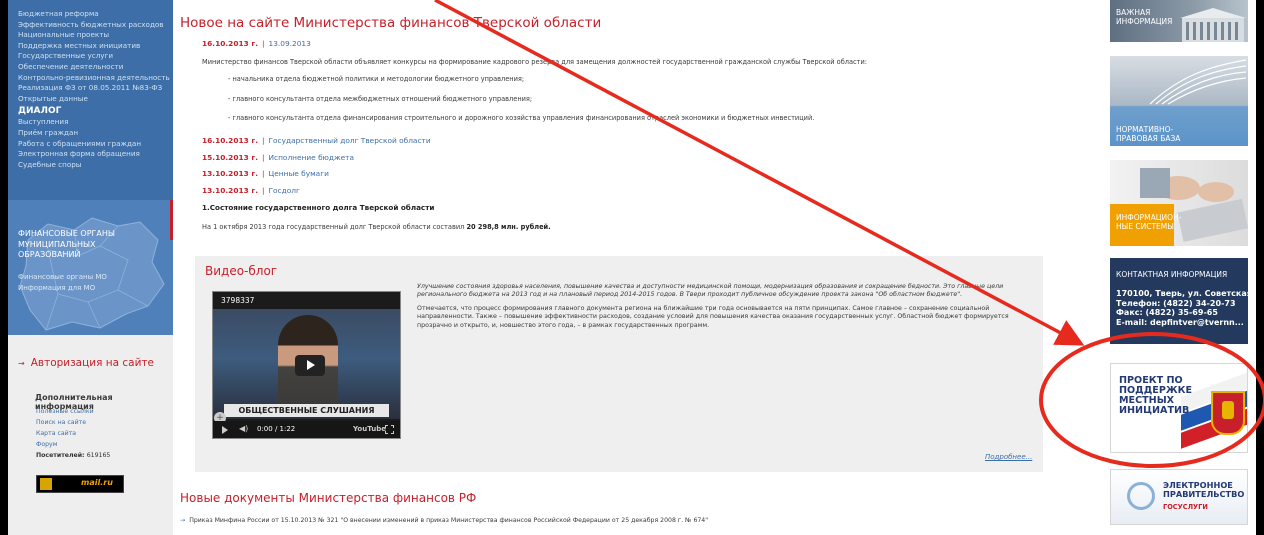 Image resolution: width=1264 pixels, height=535 pixels. I want to click on news-date: 13.10.2013 г., so click(230, 190).